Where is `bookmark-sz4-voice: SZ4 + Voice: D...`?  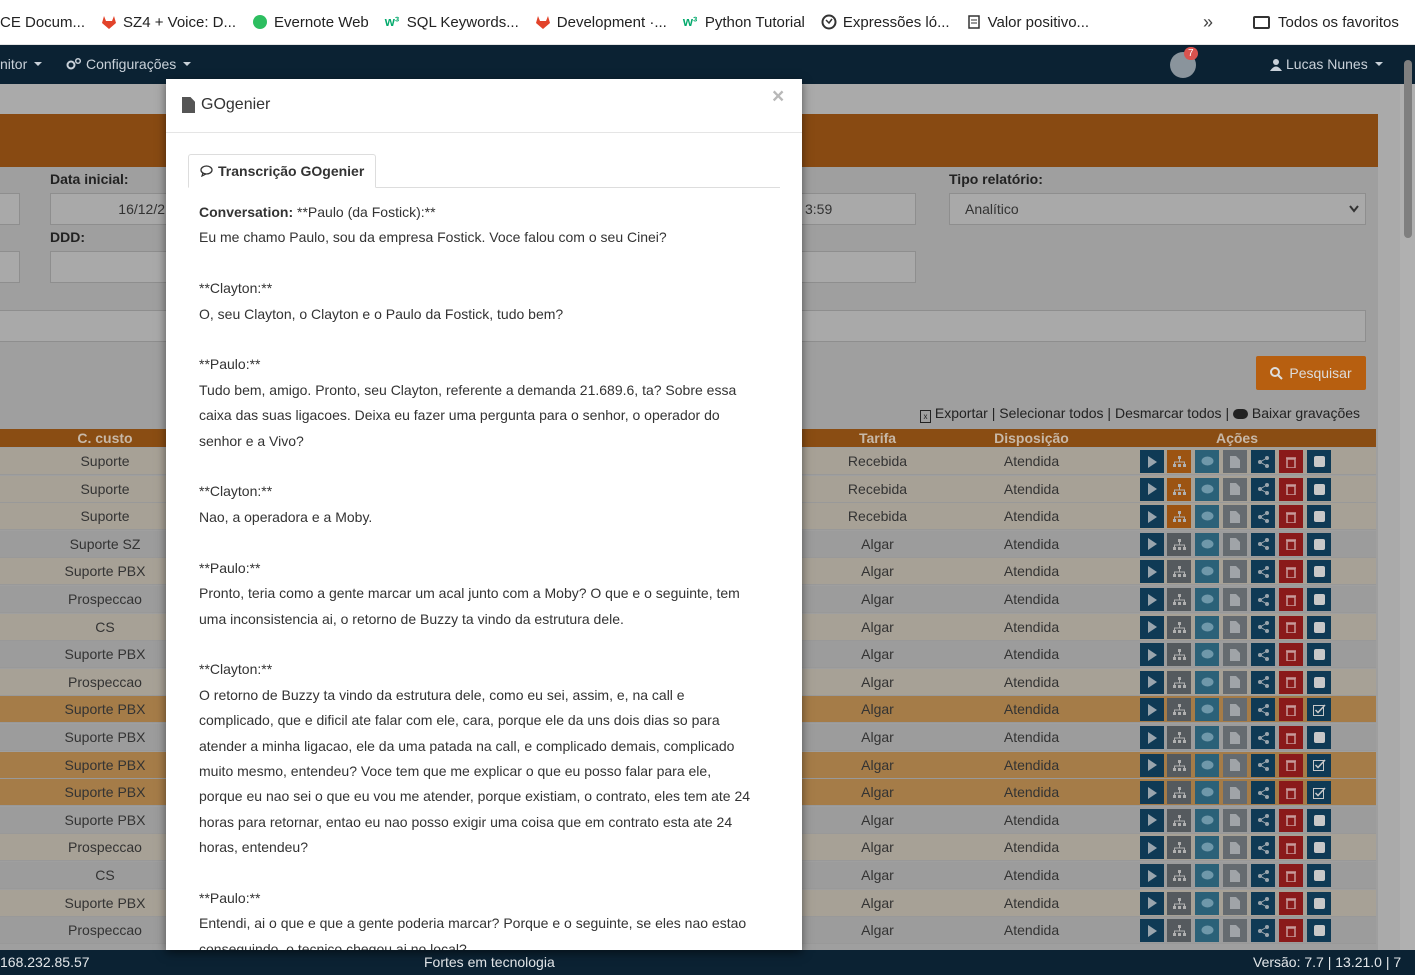
bookmark-sz4-voice: SZ4 + Voice: D... is located at coordinates (168, 22).